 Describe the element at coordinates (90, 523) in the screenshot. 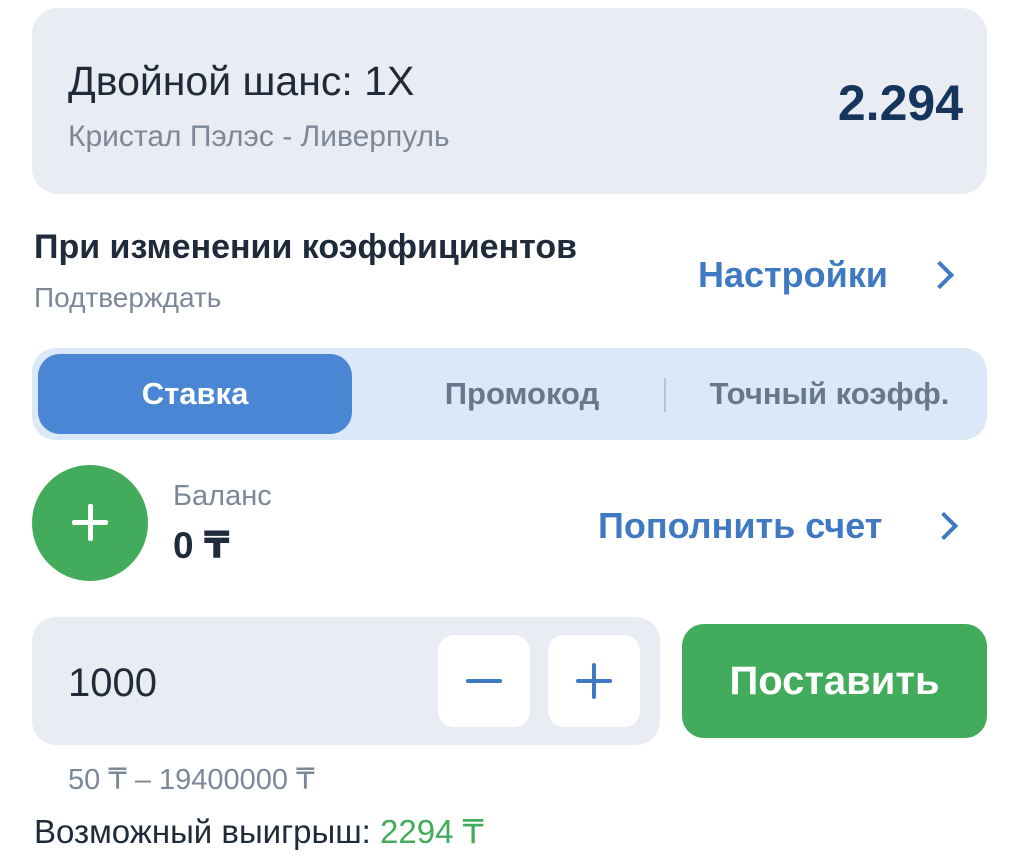

I see `topup-plus-button` at that location.